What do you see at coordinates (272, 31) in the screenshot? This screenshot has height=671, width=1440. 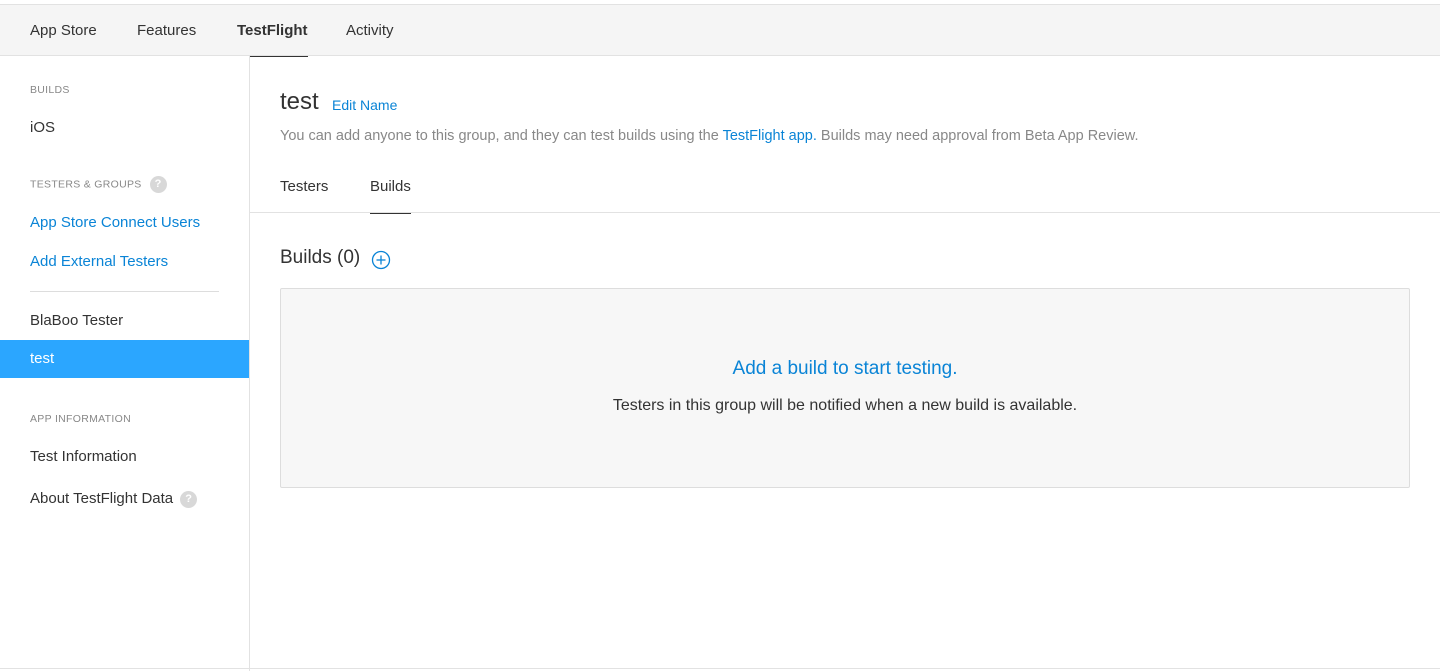 I see `tab-testflight: TestFlight` at bounding box center [272, 31].